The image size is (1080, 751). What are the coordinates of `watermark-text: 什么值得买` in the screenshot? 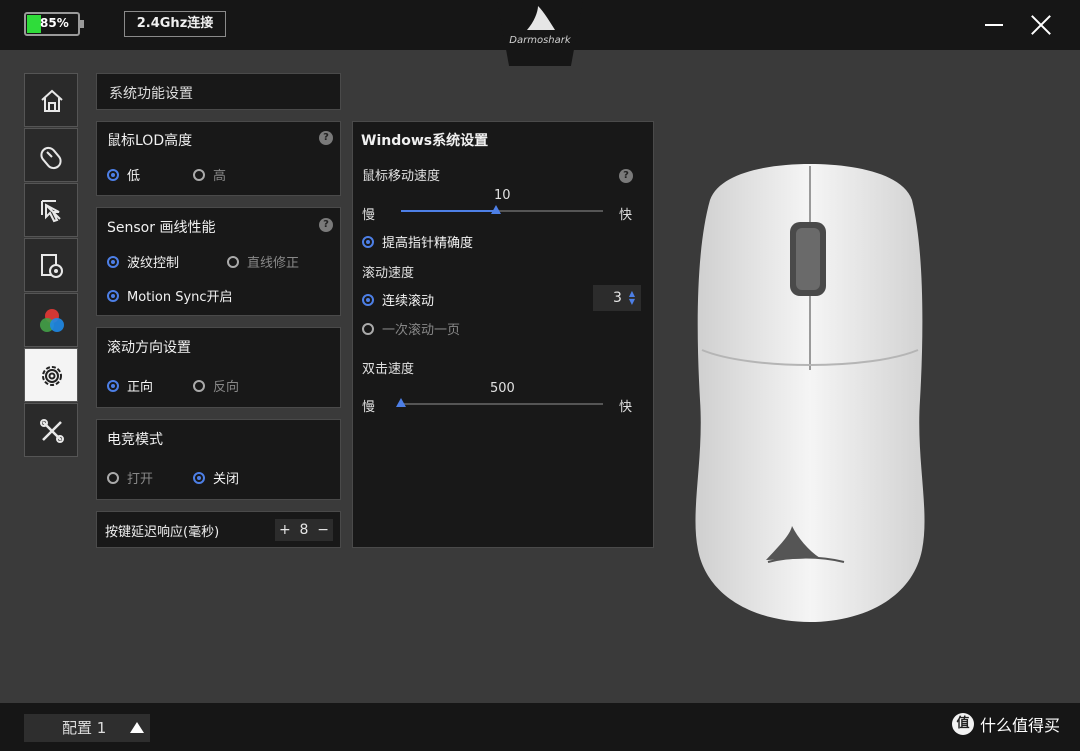 It's located at (1020, 725).